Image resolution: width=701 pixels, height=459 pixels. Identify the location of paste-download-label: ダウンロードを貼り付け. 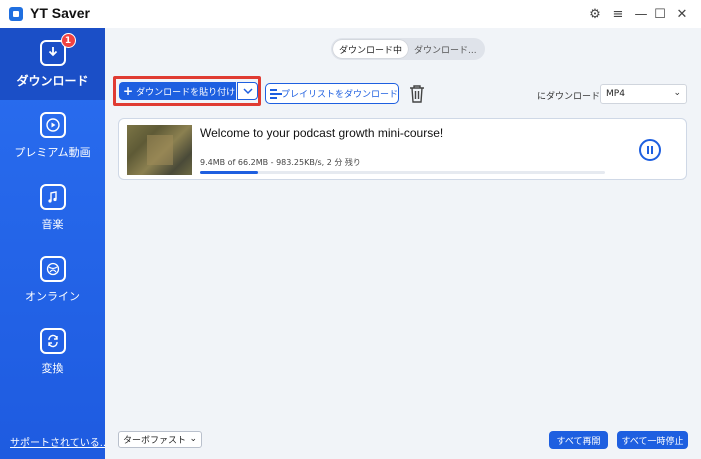
(186, 92).